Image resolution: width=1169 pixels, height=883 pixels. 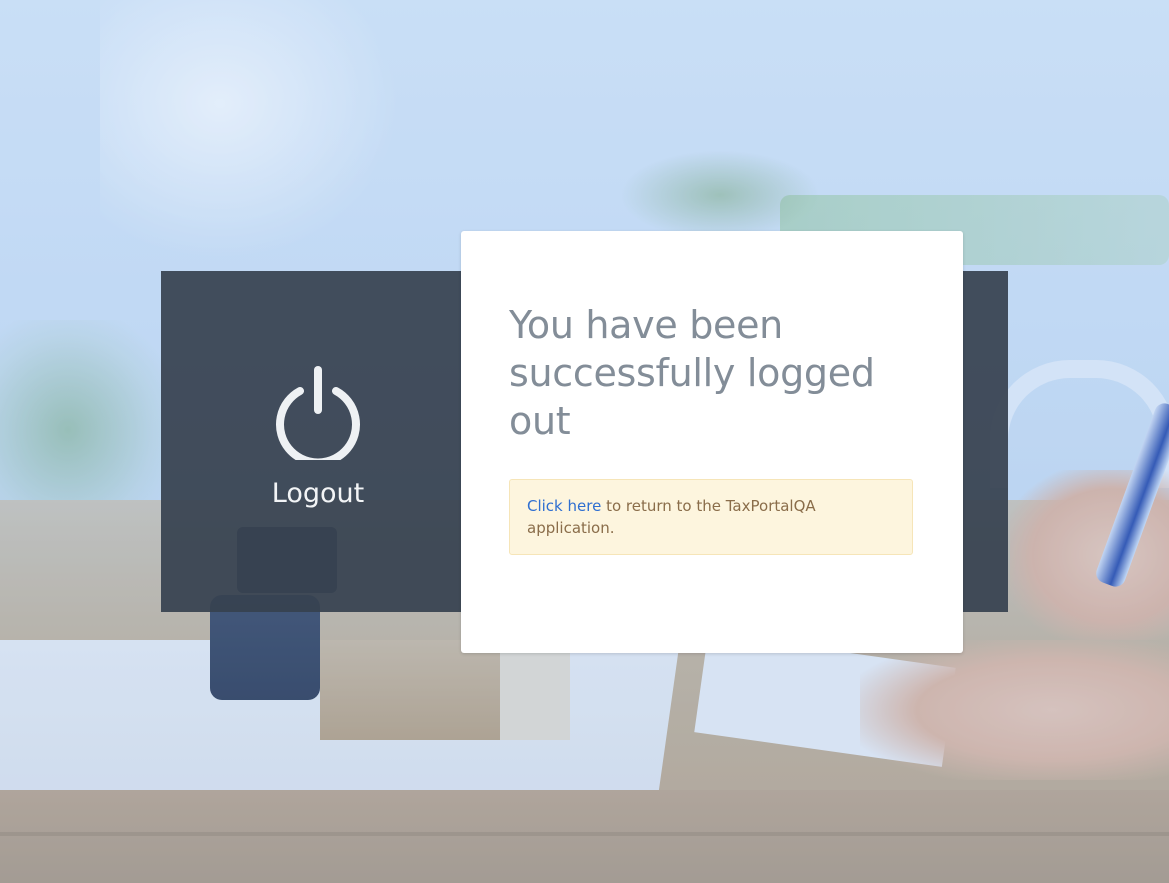 What do you see at coordinates (692, 373) in the screenshot?
I see `page-title: You have been successfully logged out` at bounding box center [692, 373].